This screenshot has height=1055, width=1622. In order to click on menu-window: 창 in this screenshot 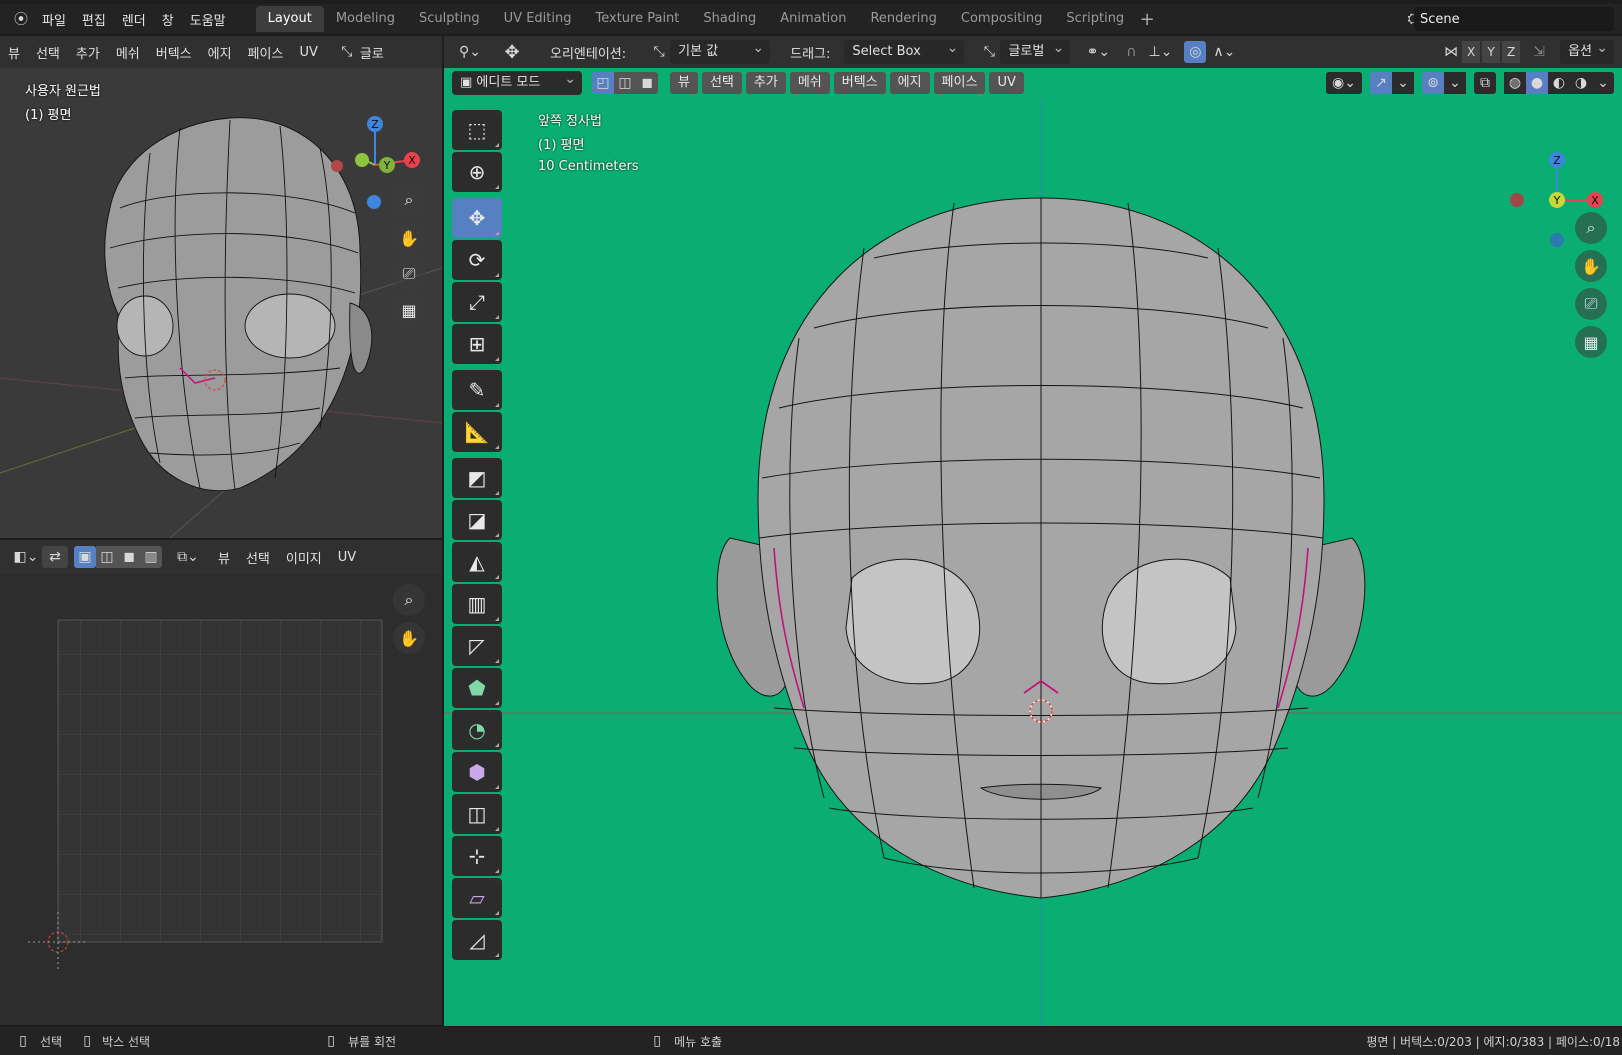, I will do `click(168, 19)`.